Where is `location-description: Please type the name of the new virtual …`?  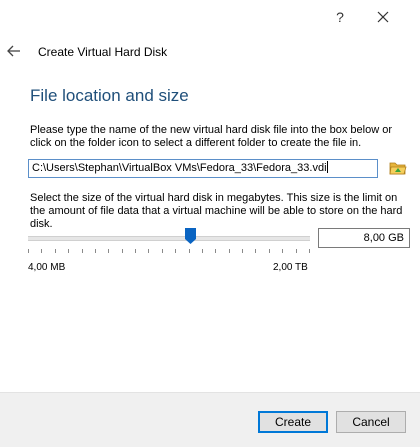
location-description: Please type the name of the new virtual … is located at coordinates (211, 136).